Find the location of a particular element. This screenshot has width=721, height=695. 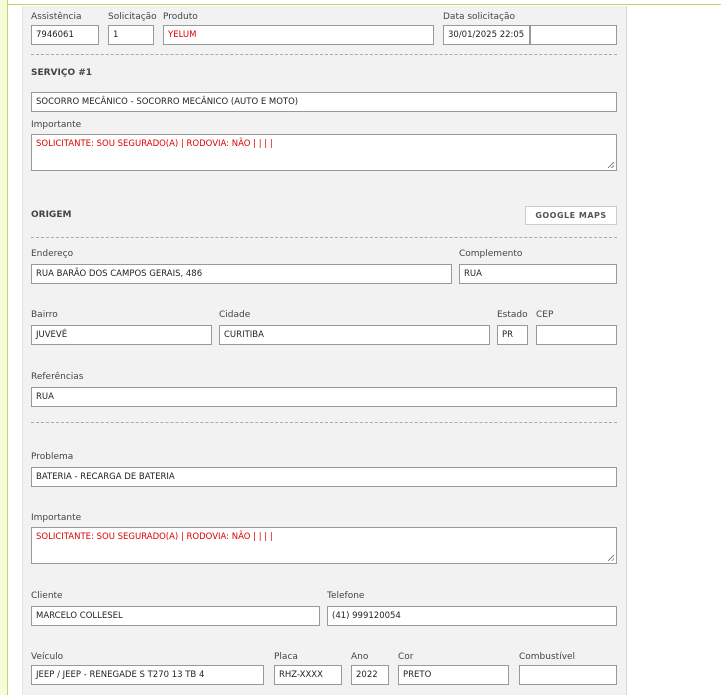

solicitacao-label: Solicitação is located at coordinates (132, 17).